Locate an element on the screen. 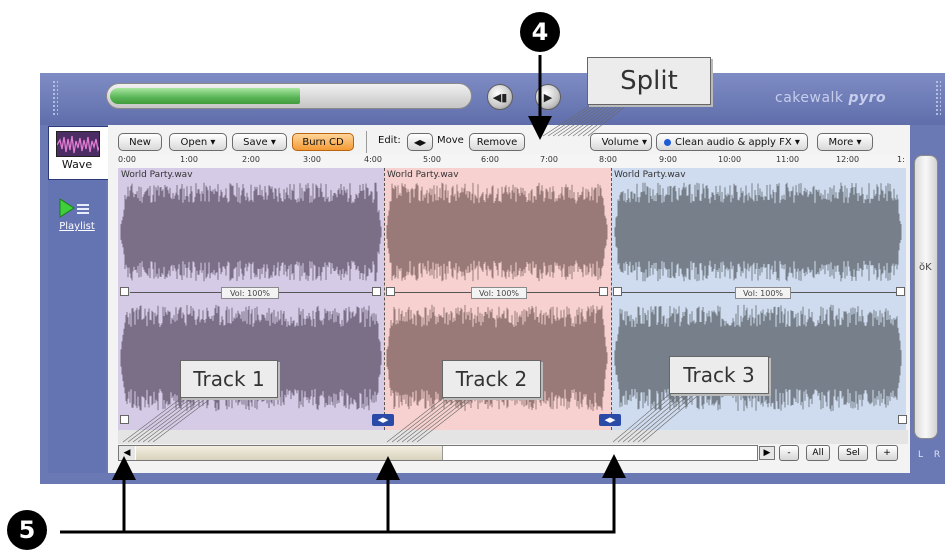 This screenshot has width=945, height=555. split-callout: Split is located at coordinates (649, 81).